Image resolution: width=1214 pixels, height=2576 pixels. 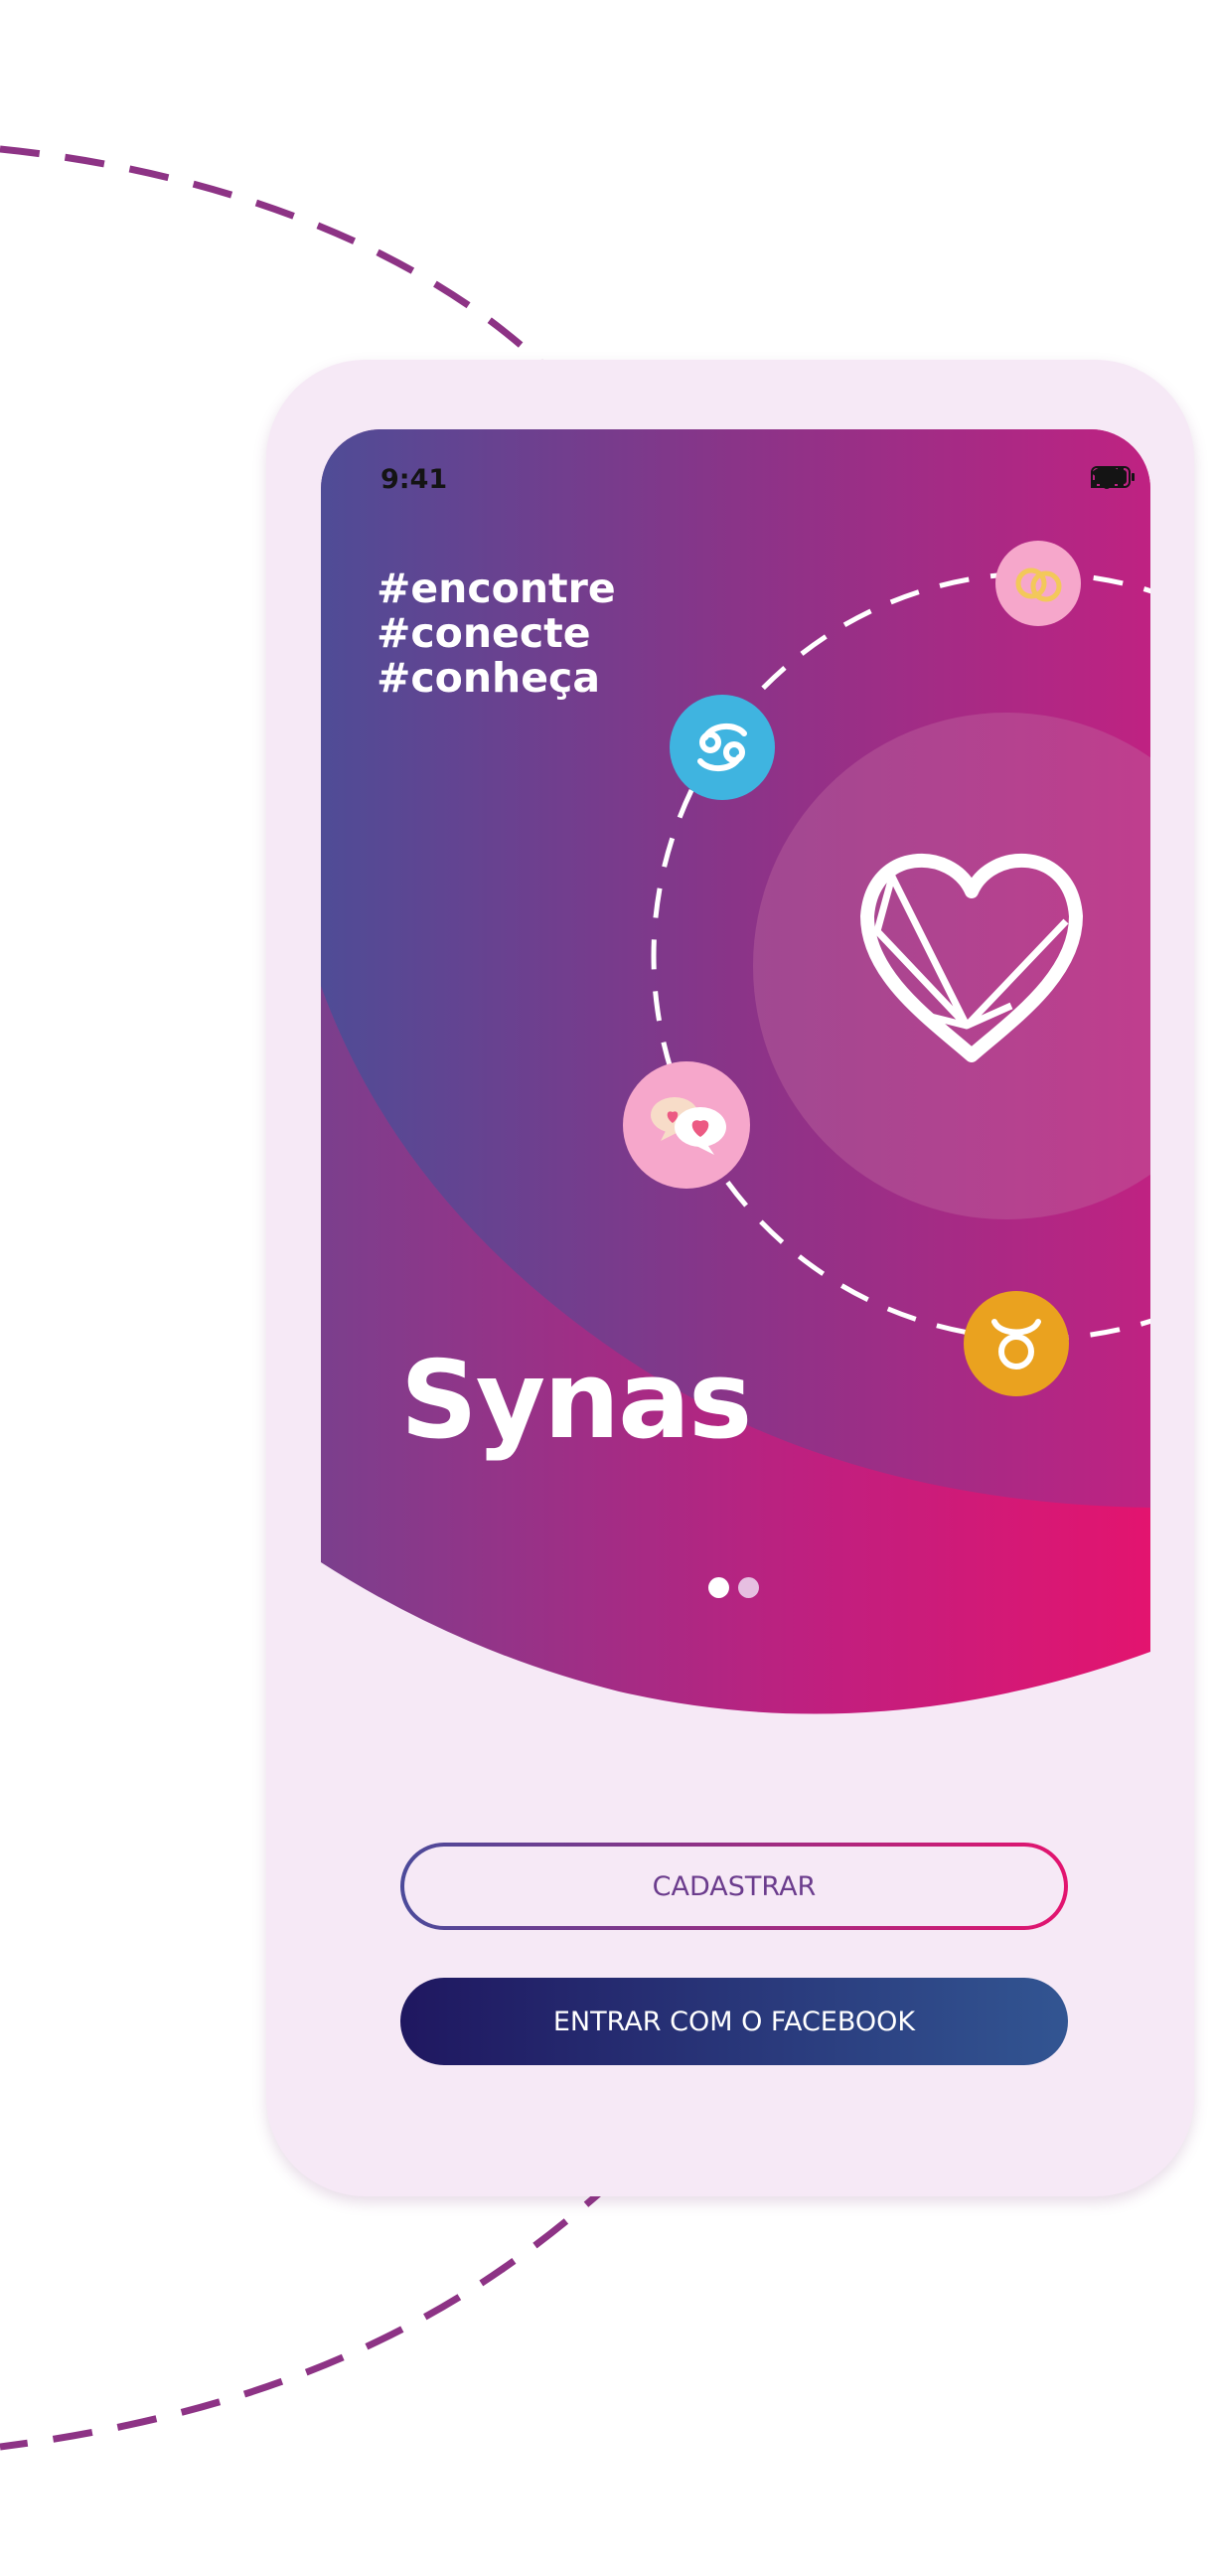 What do you see at coordinates (734, 1587) in the screenshot?
I see `page-indicator` at bounding box center [734, 1587].